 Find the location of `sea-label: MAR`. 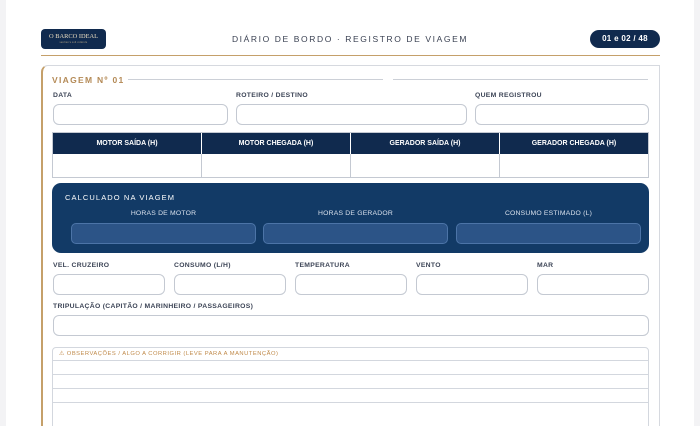

sea-label: MAR is located at coordinates (545, 265).